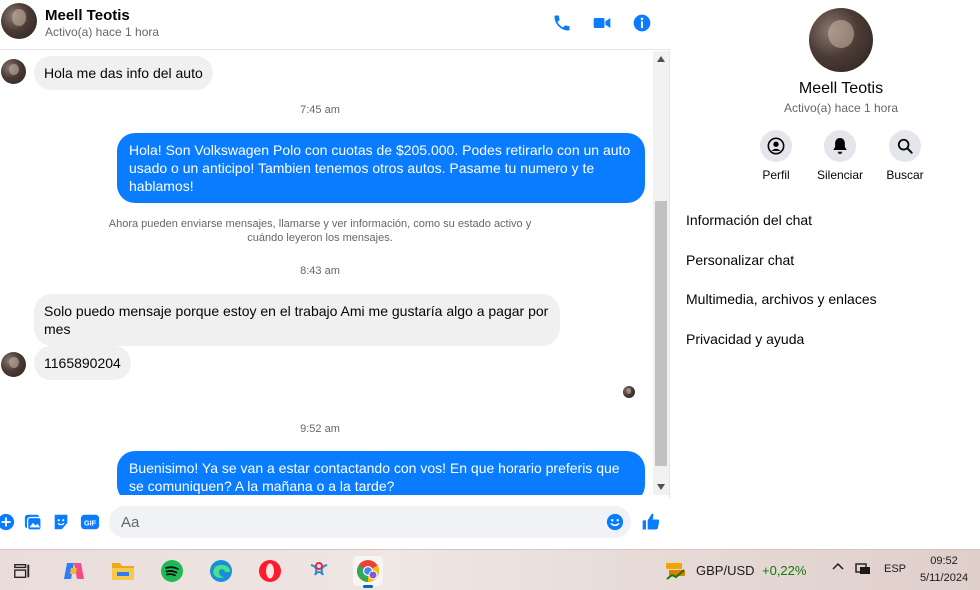  Describe the element at coordinates (905, 175) in the screenshot. I see `search-label: Buscar` at that location.